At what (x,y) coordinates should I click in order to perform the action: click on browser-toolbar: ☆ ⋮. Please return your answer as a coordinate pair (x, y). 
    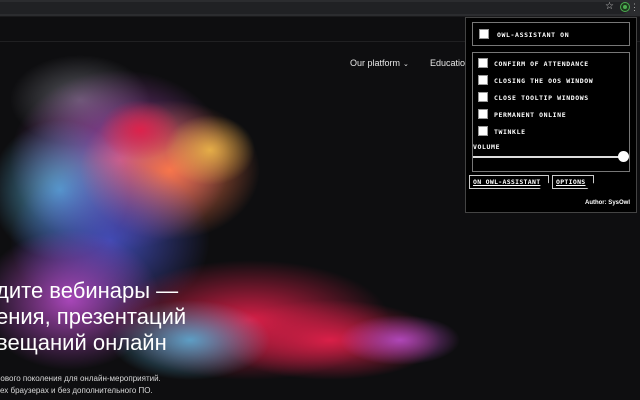
    Looking at the image, I should click on (320, 8).